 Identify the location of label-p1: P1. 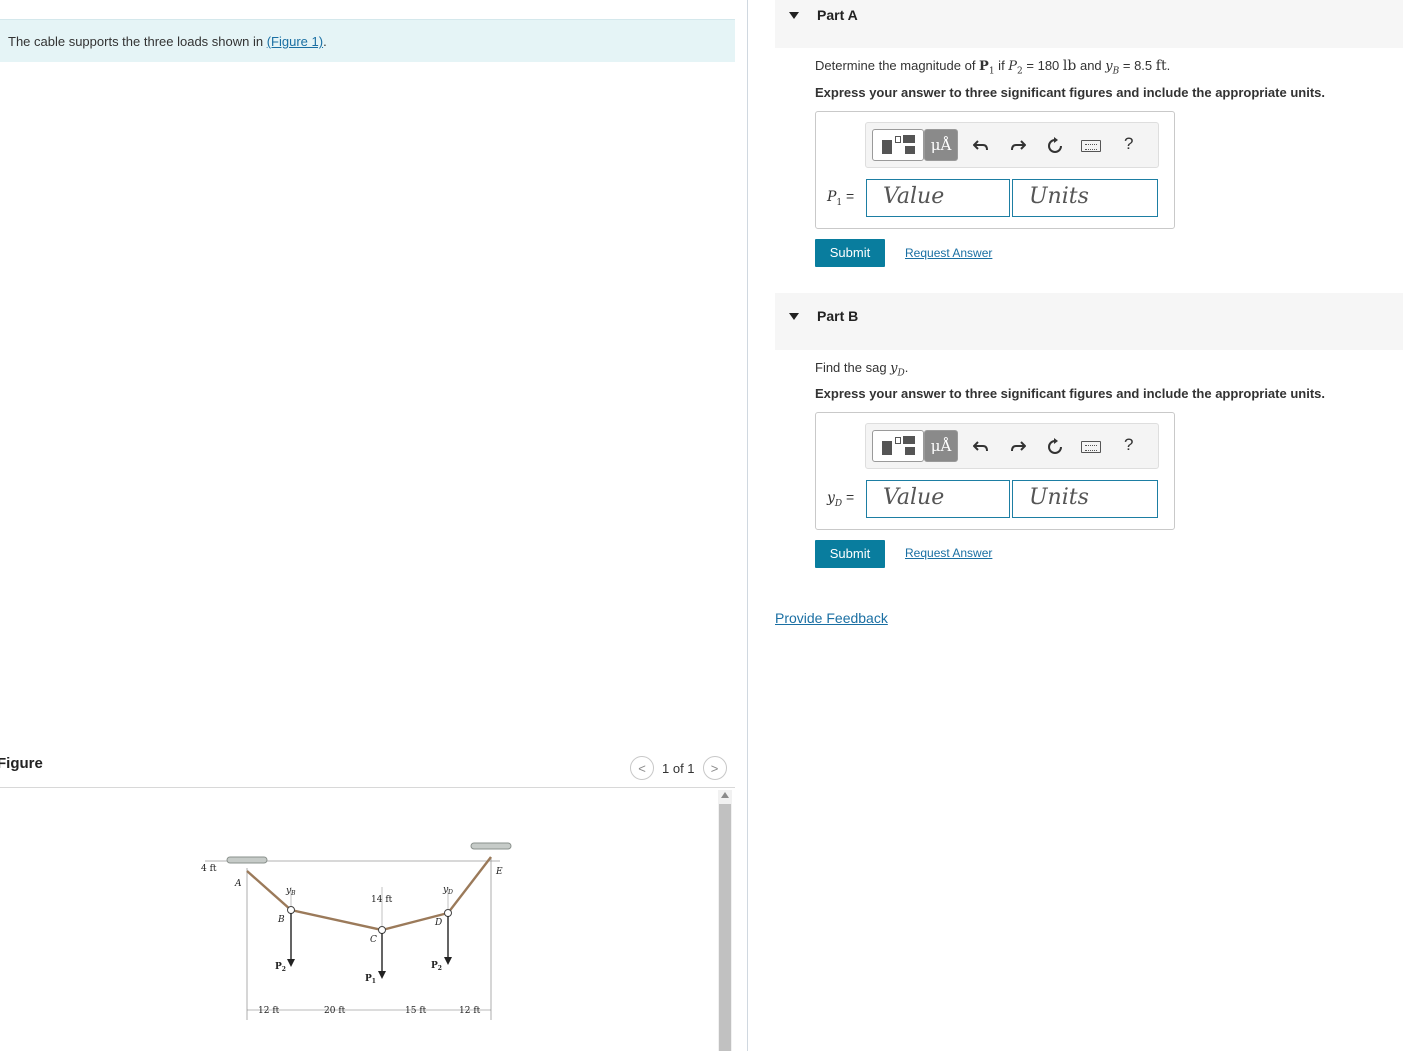
(370, 979).